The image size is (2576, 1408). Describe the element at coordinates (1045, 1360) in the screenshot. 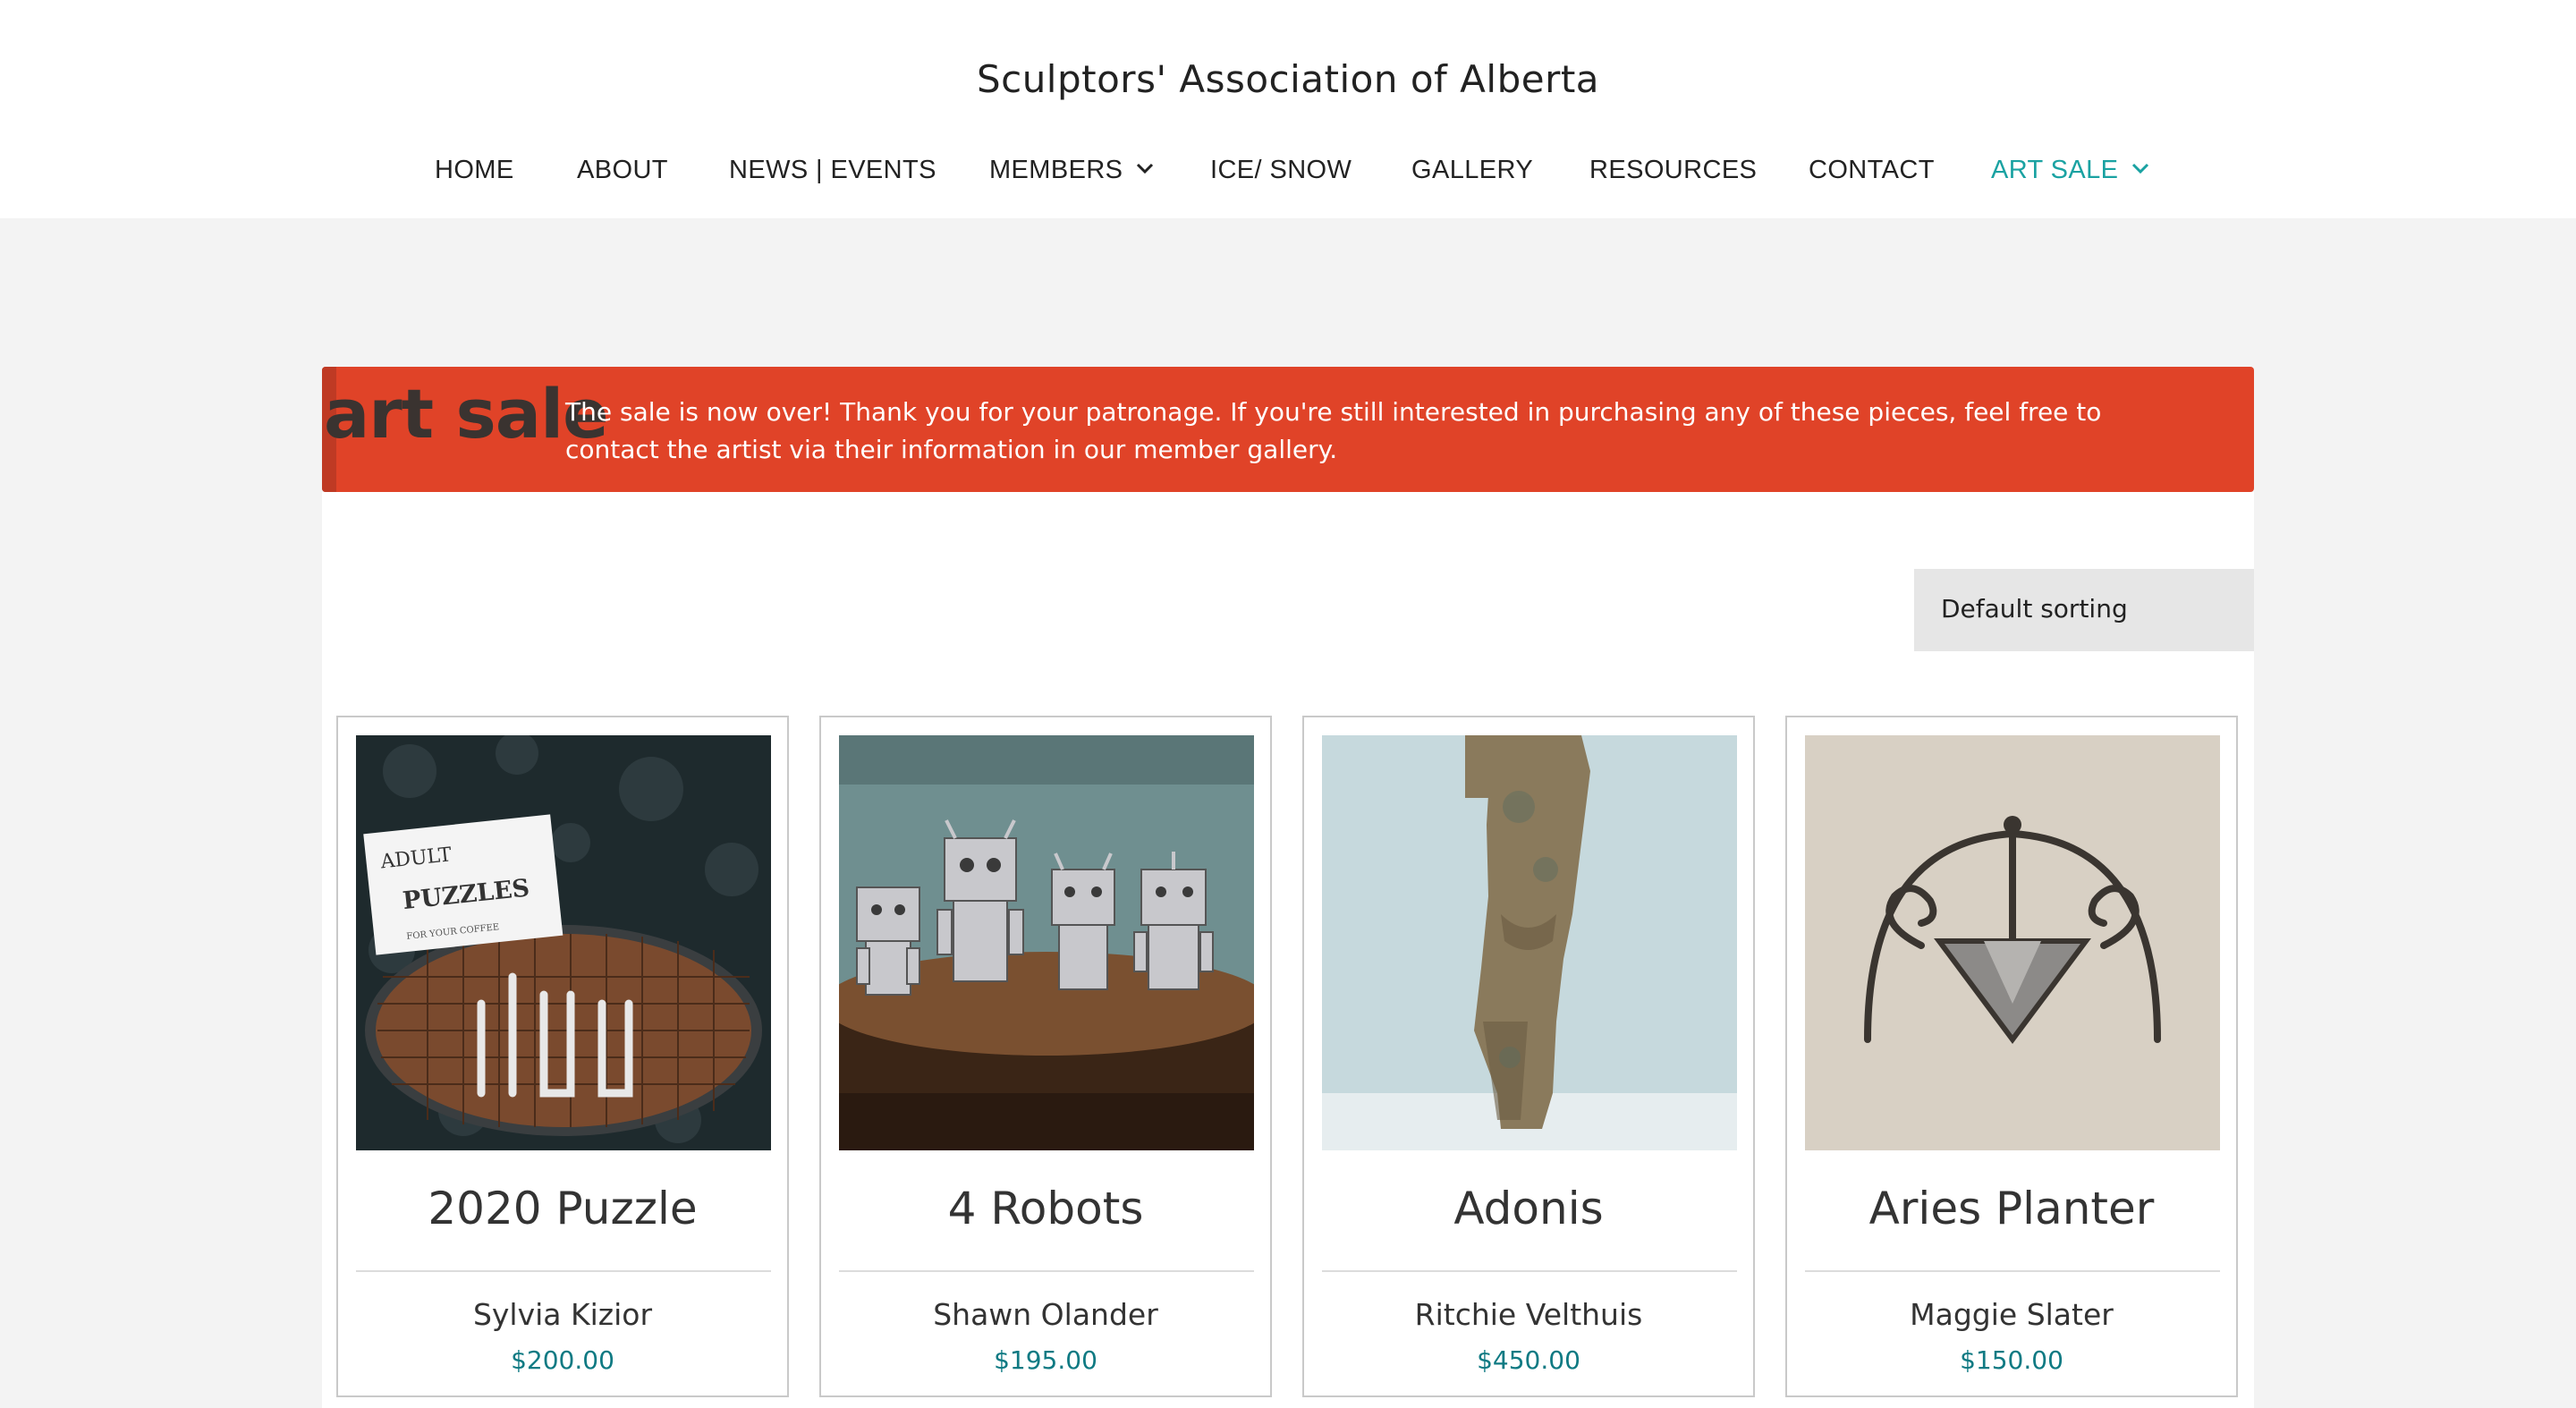

I see `product-price: $195.00` at that location.